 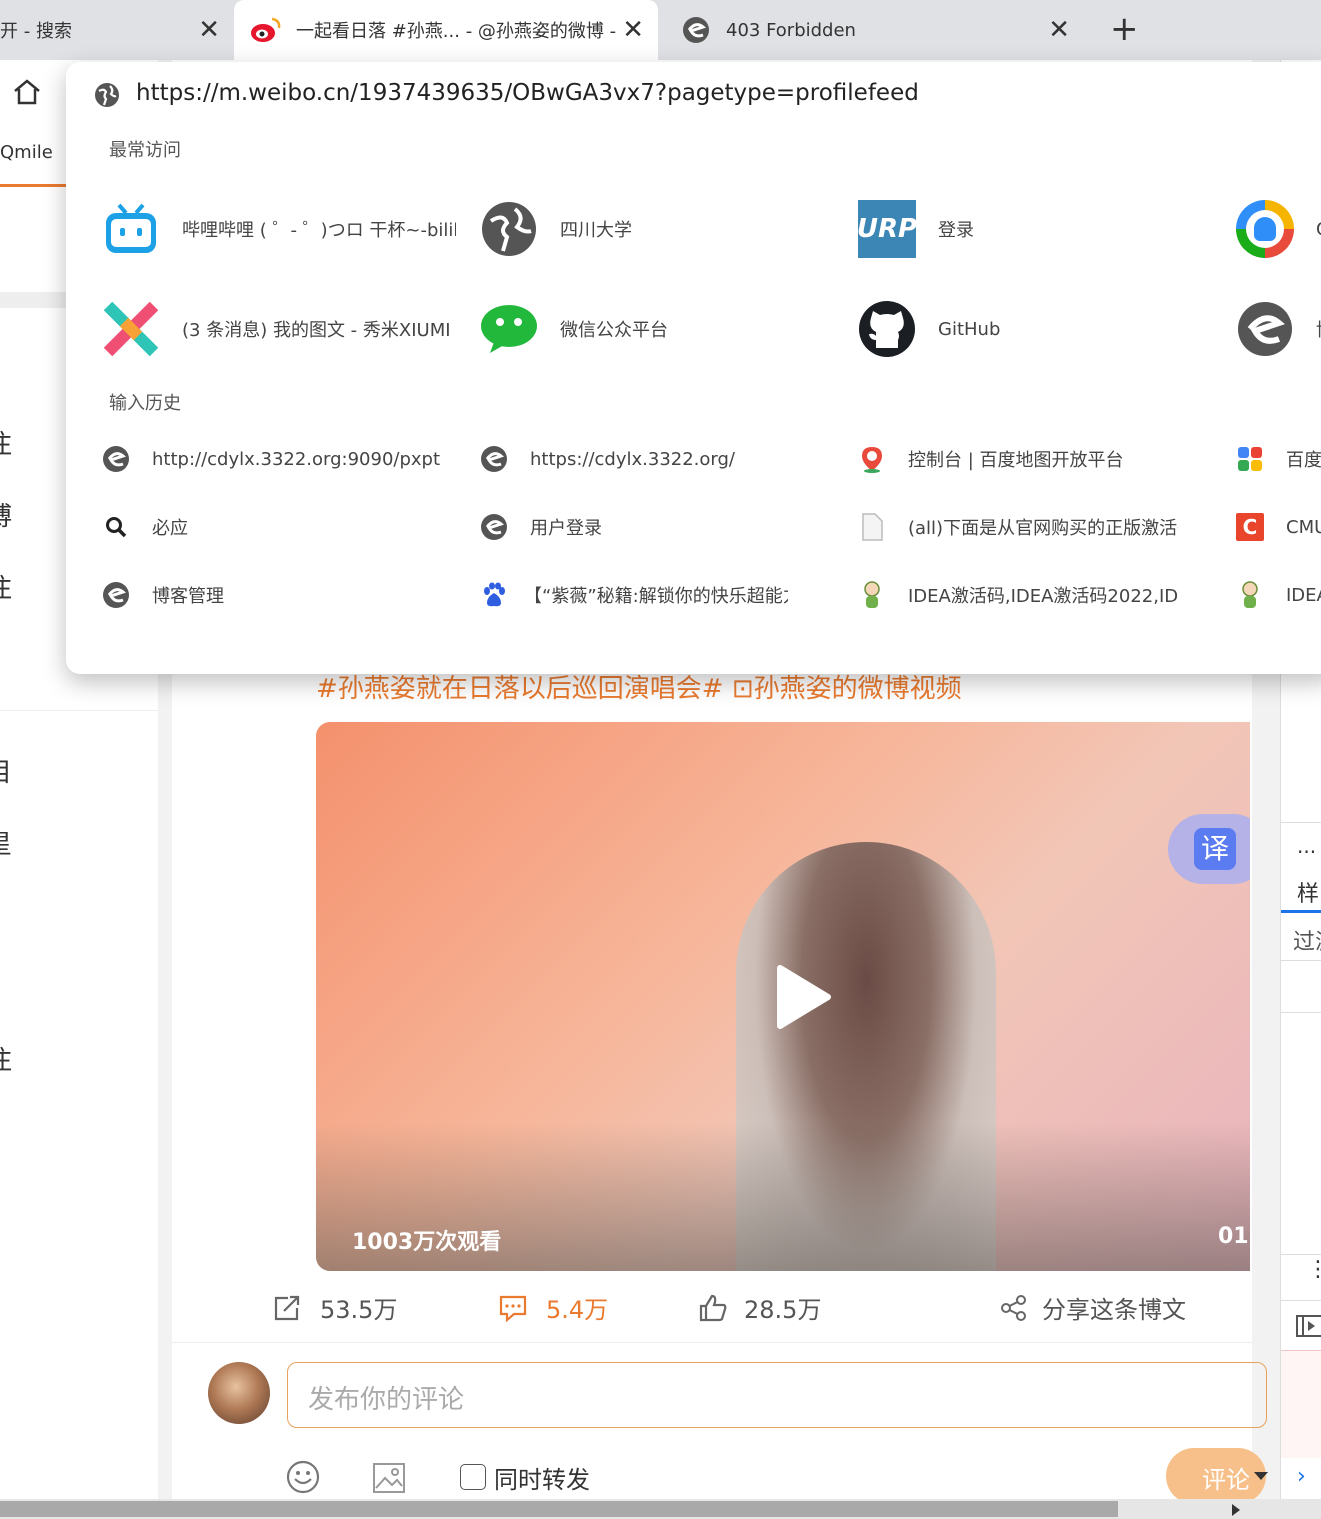 I want to click on history-item: (all)下面是从官网购买的正版激活码, so click(x=1018, y=527).